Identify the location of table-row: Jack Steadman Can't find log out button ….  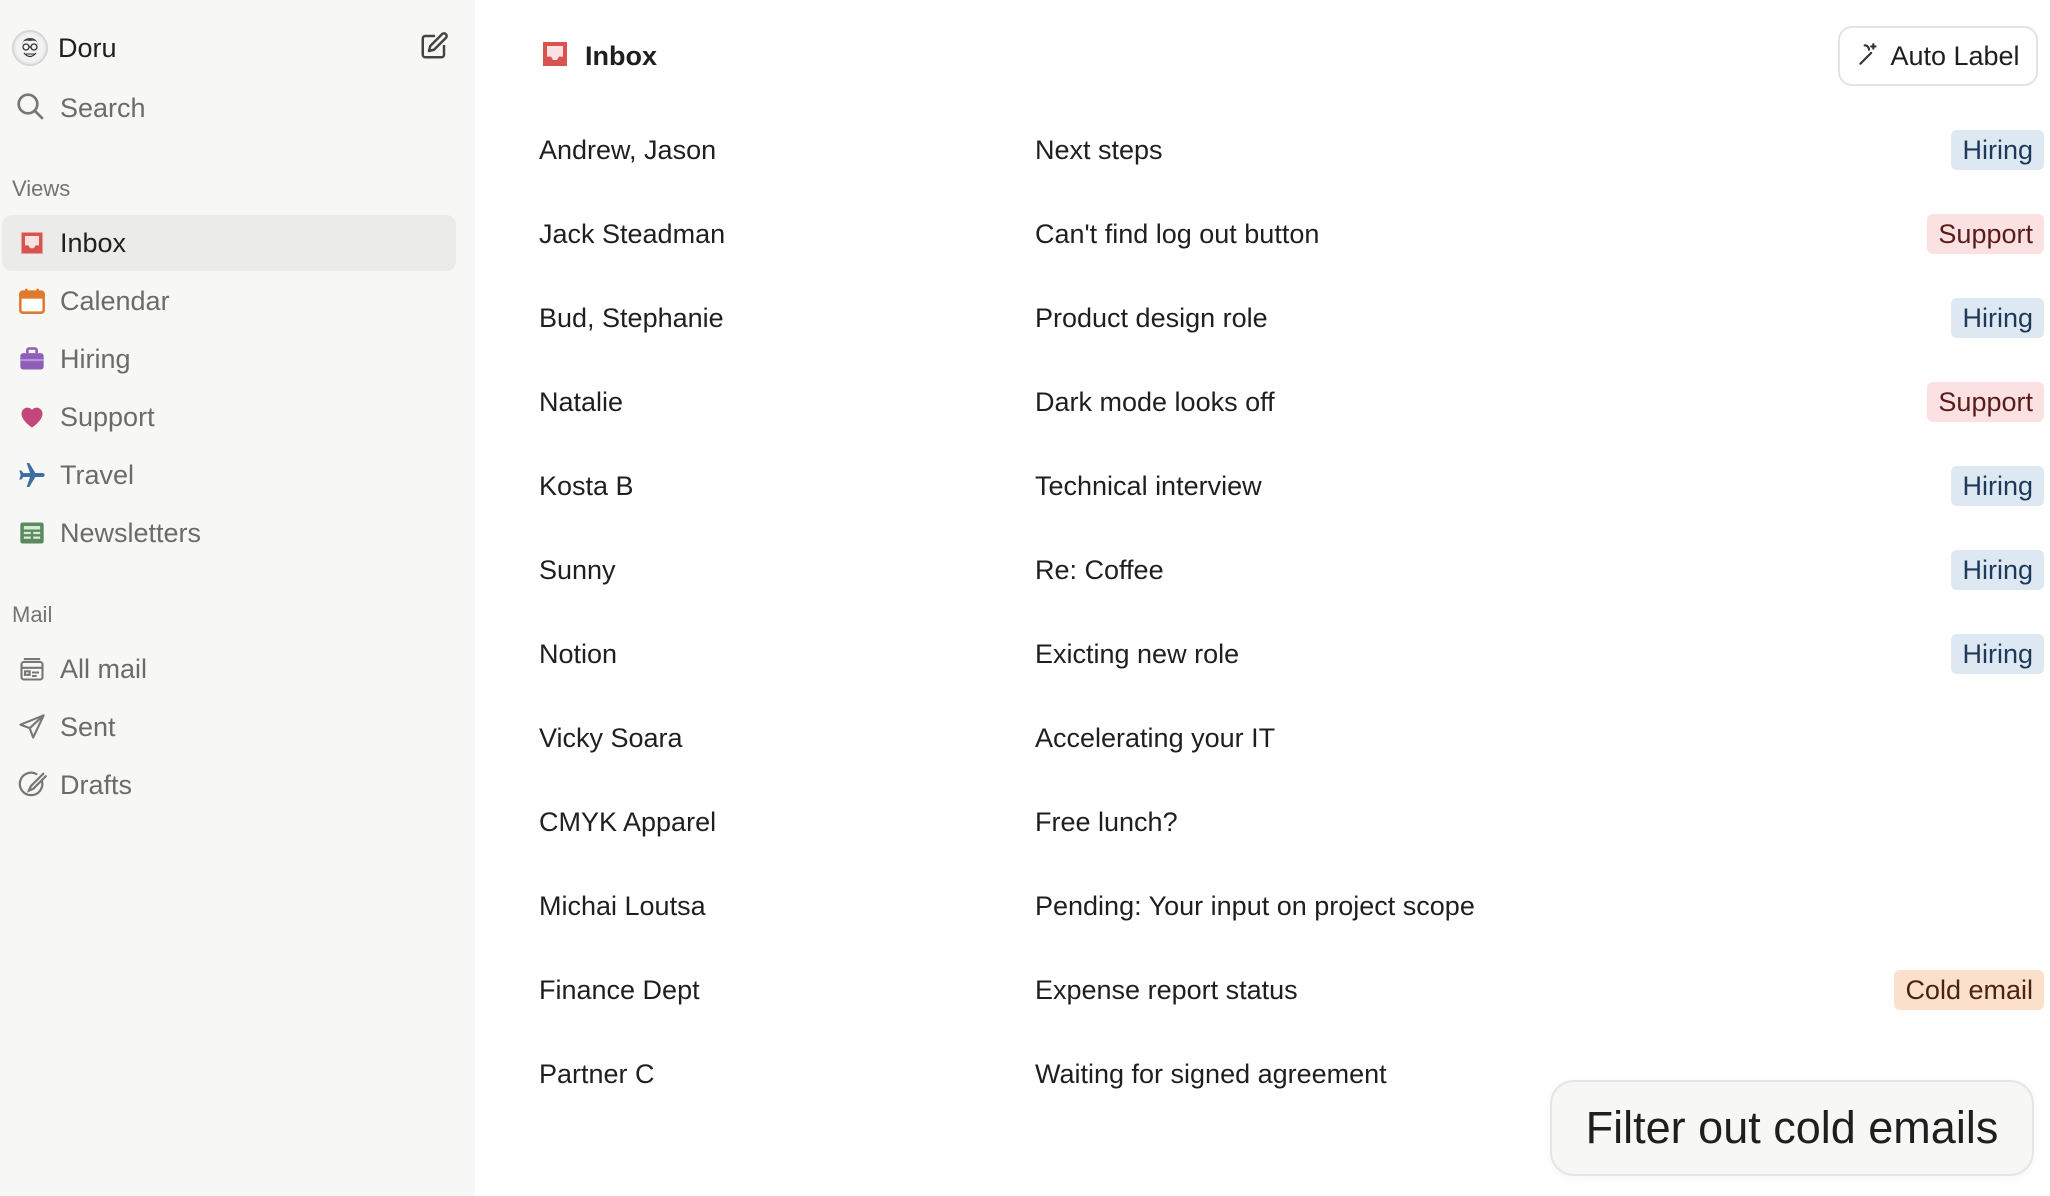
(1294, 234).